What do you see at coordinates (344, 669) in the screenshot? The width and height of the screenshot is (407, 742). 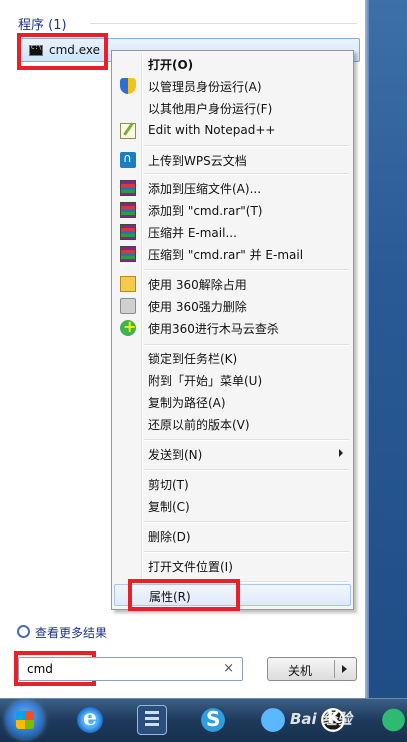 I see `shutdown-options-arrow-icon` at bounding box center [344, 669].